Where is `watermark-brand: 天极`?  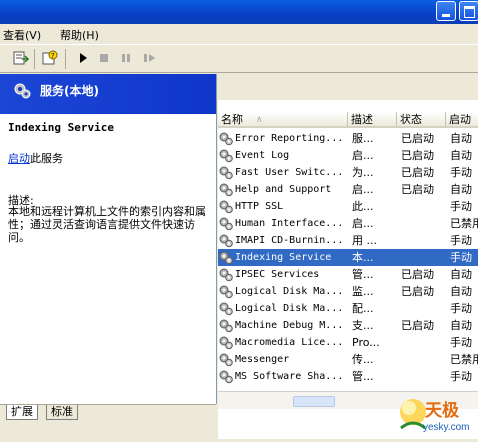 watermark-brand: 天极 is located at coordinates (442, 411).